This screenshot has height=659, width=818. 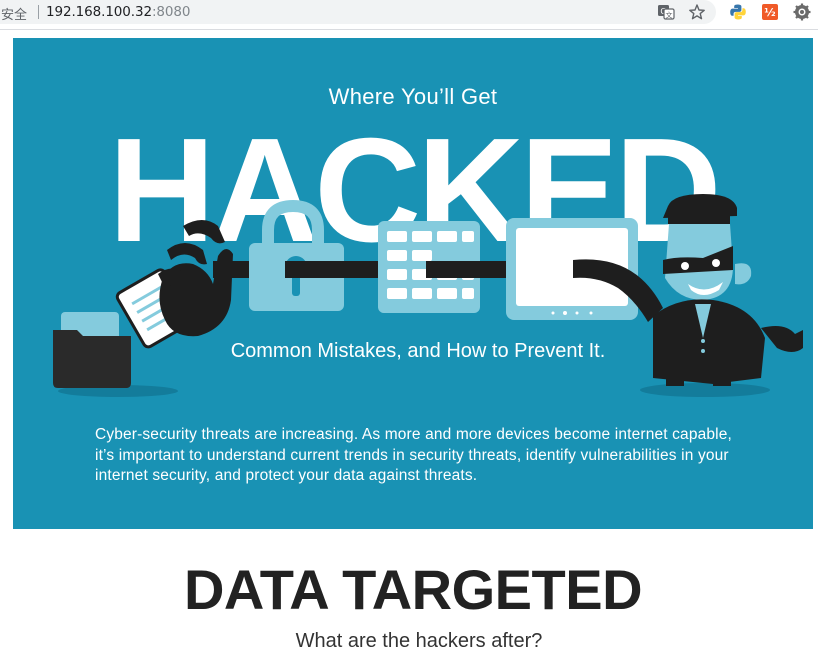 I want to click on settings-icon, so click(x=802, y=12).